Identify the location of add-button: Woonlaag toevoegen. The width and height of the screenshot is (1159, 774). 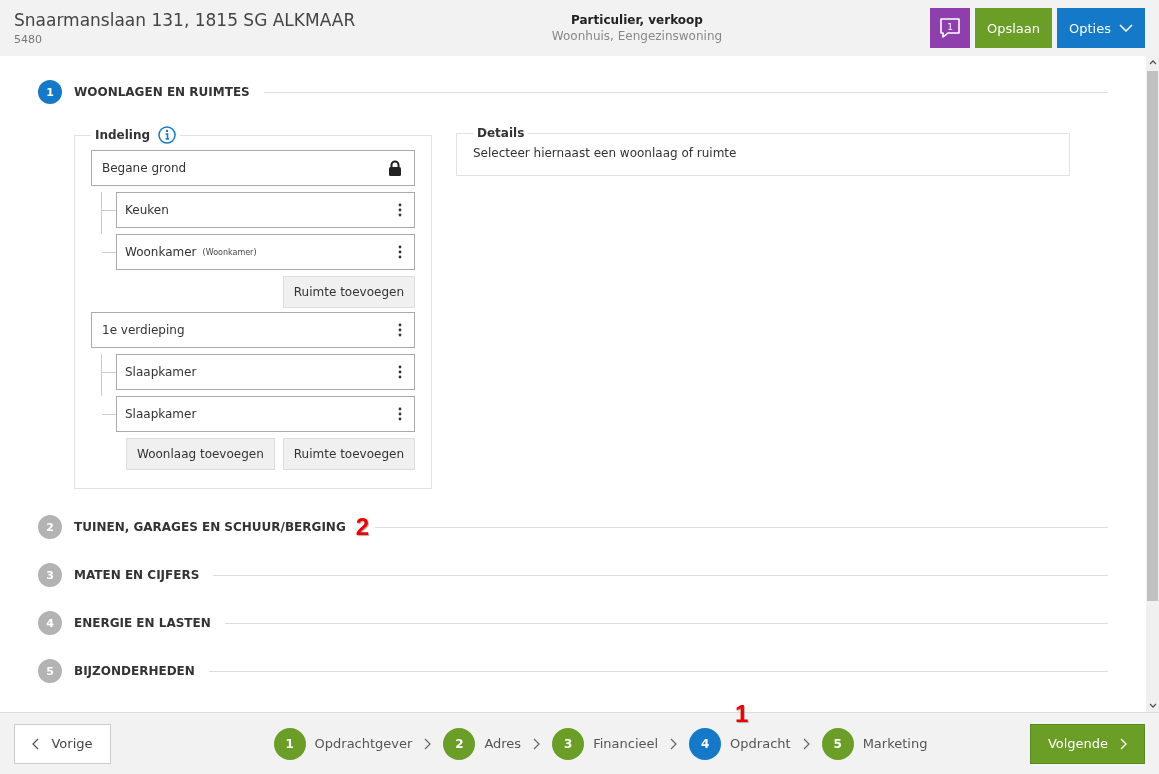
(200, 454).